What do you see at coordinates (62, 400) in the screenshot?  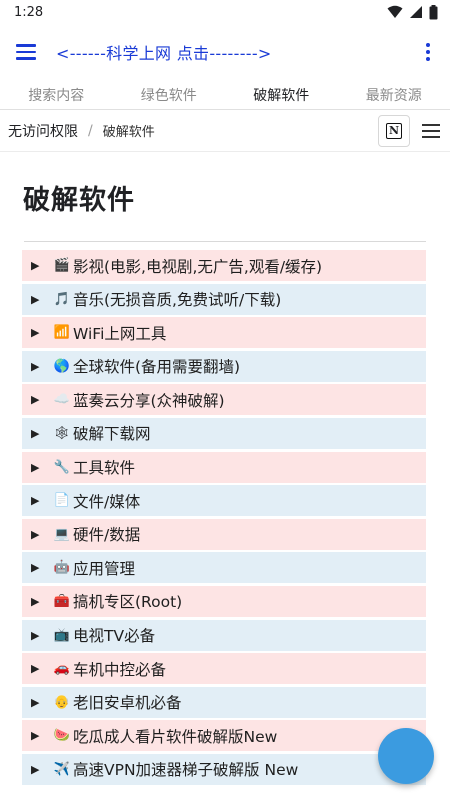 I see `cloud-icon: ☁️` at bounding box center [62, 400].